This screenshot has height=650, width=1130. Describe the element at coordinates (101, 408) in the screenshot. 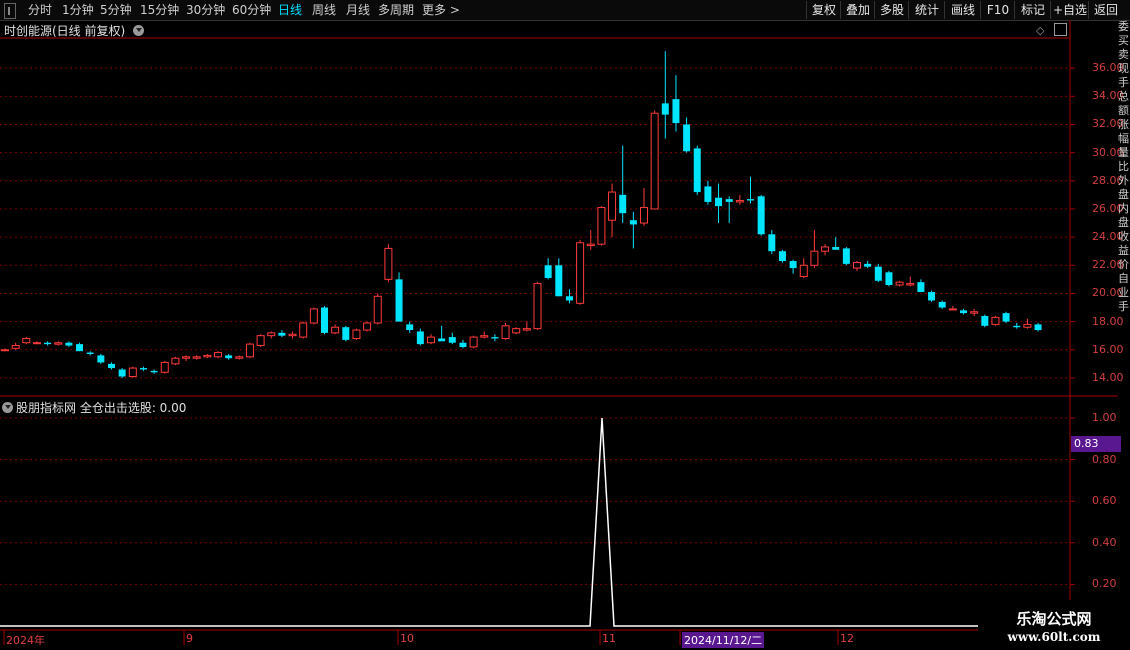

I see `indicator-title-text: 股朋指标网 全仓出击选股: 0.00` at that location.